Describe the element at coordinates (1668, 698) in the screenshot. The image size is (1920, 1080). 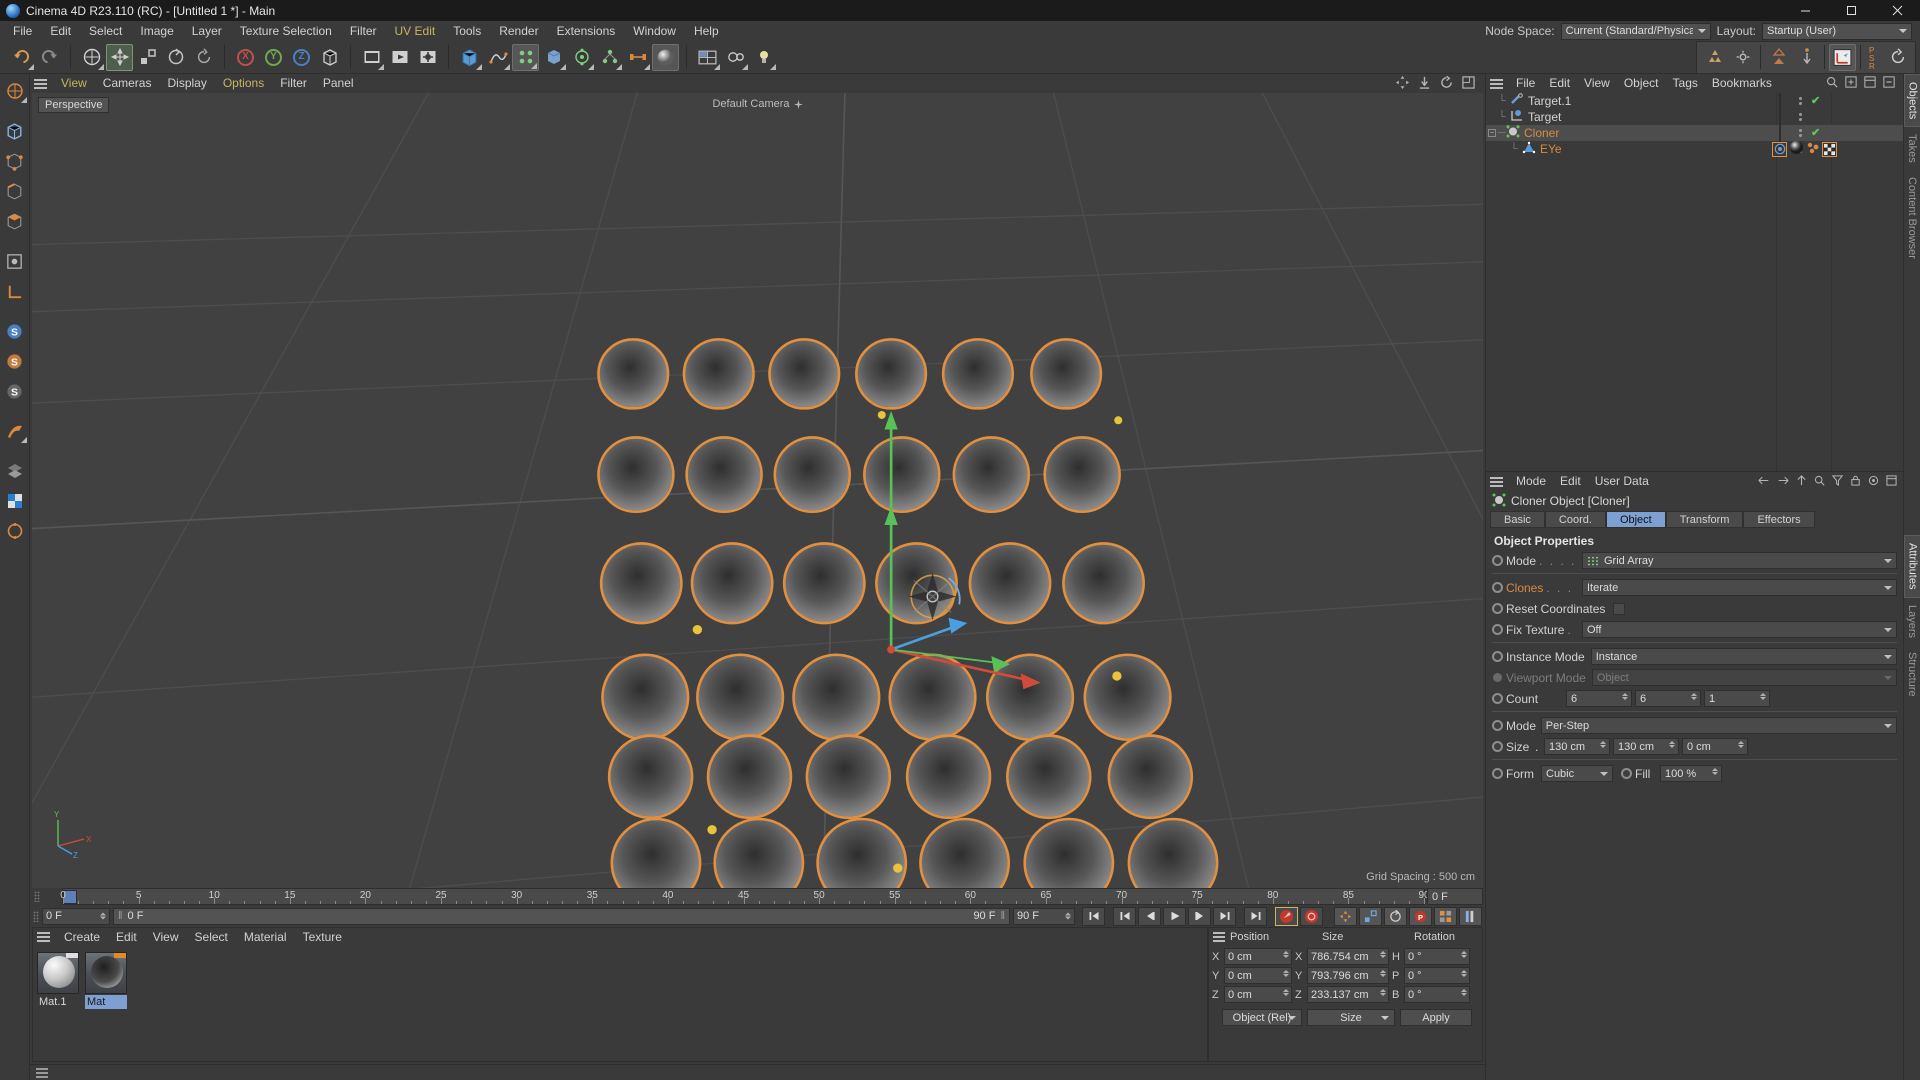
I see `count-y-field: 6` at that location.